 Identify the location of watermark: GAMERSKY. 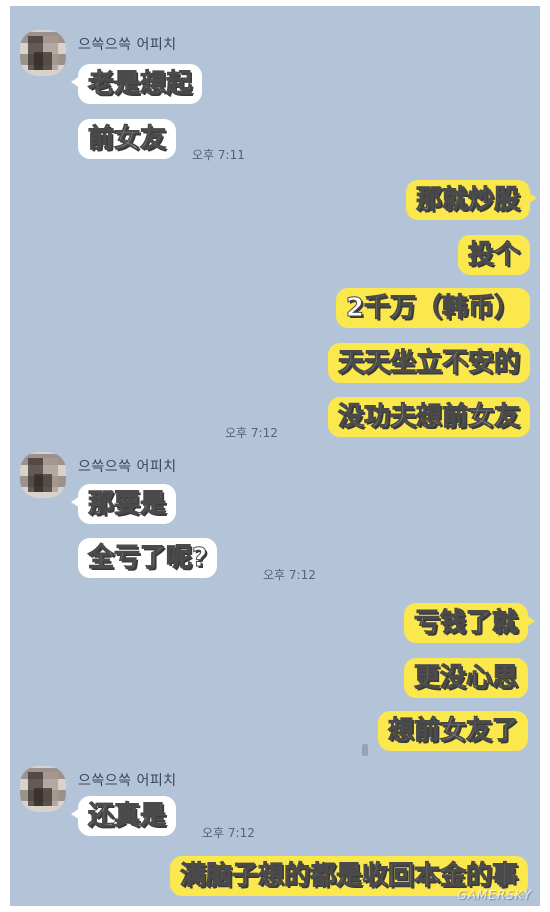
(494, 895).